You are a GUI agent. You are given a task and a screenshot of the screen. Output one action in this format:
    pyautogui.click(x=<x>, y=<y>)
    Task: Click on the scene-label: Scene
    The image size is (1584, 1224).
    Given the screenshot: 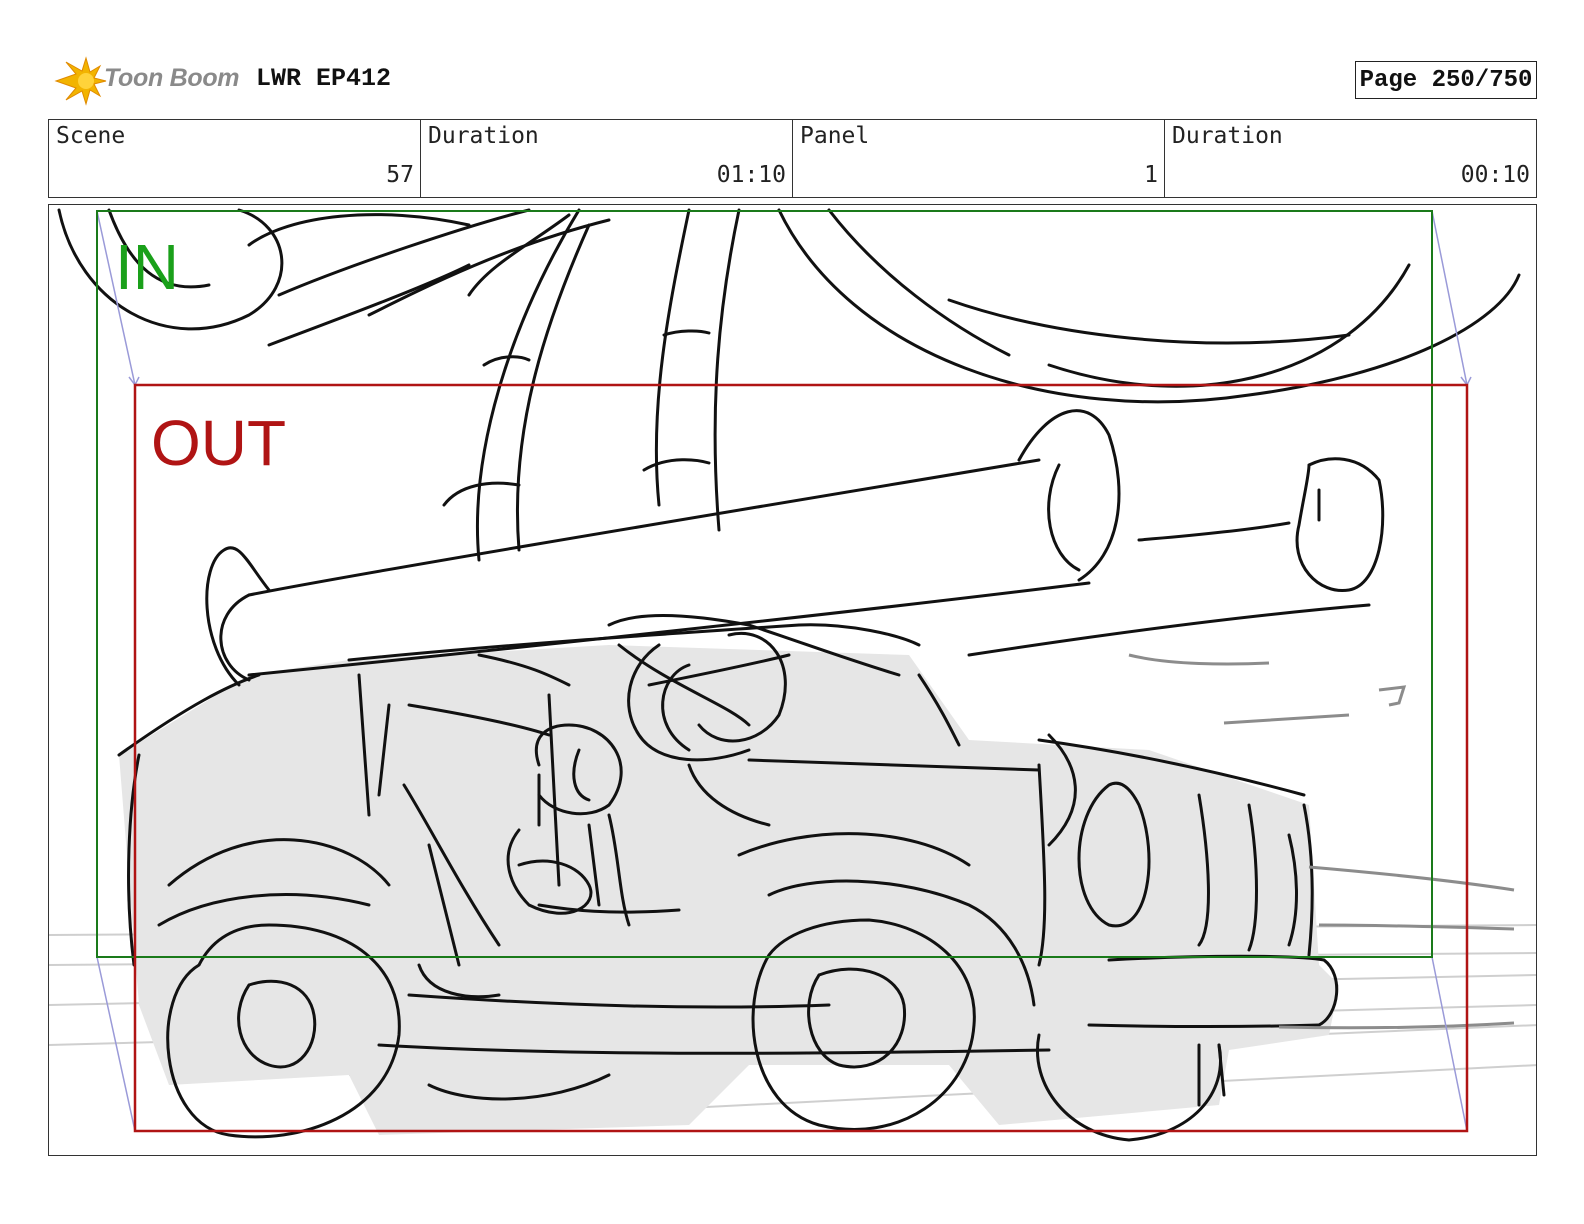 What is the action you would take?
    pyautogui.click(x=91, y=136)
    